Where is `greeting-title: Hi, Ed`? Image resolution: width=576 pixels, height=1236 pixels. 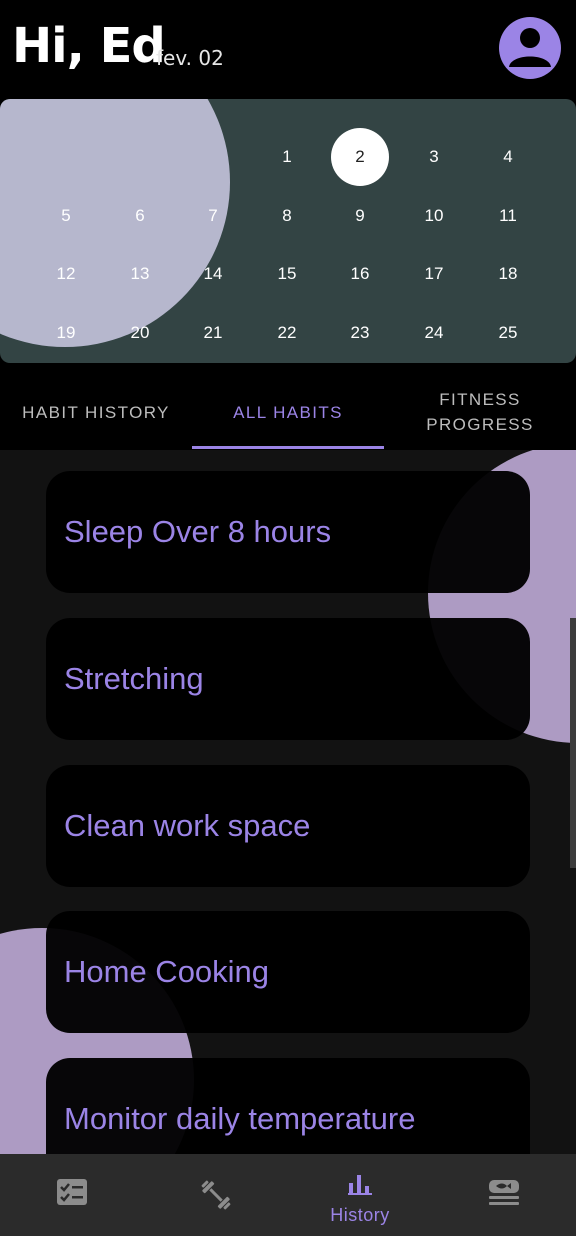
greeting-title: Hi, Ed is located at coordinates (89, 46).